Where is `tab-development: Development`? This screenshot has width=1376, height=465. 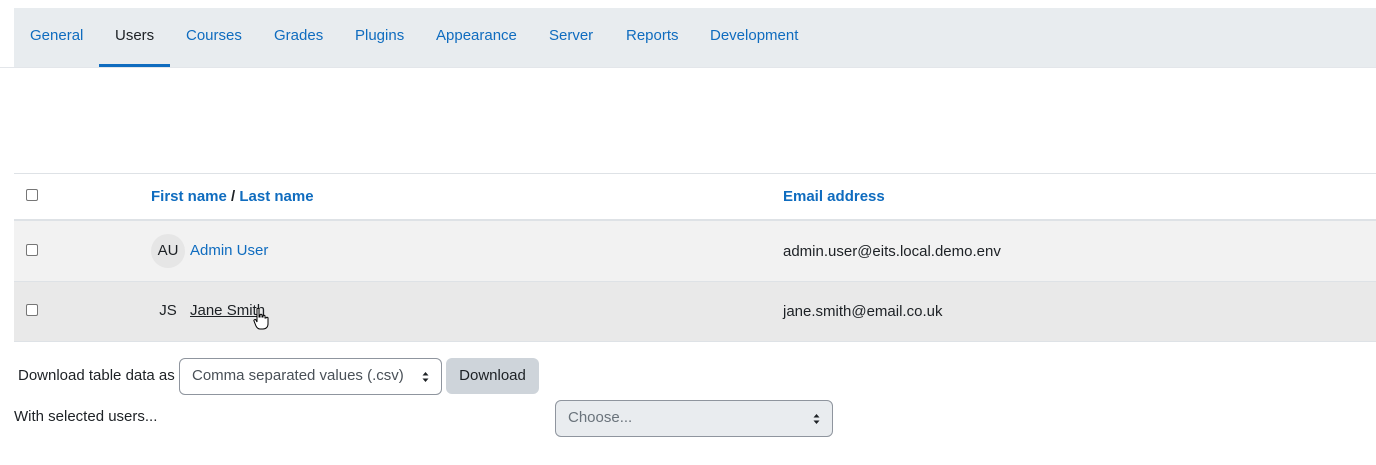 tab-development: Development is located at coordinates (754, 37).